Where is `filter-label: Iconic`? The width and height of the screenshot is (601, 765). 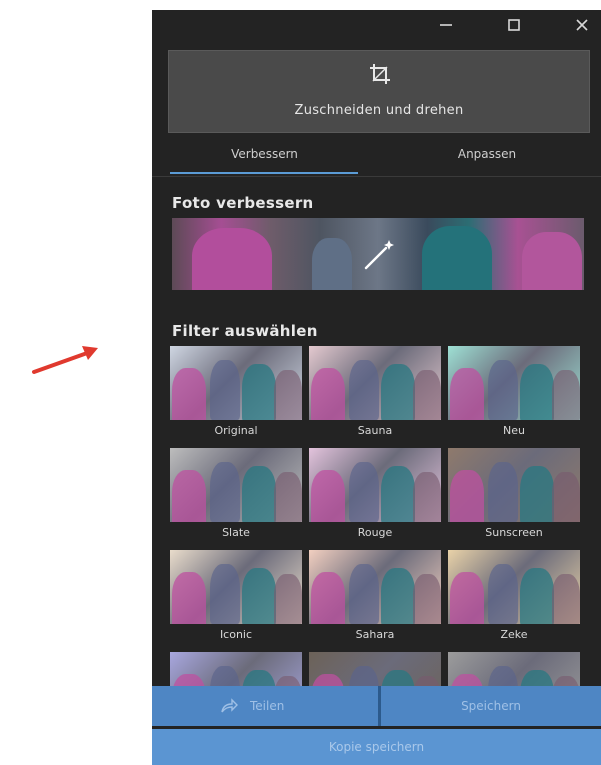 filter-label: Iconic is located at coordinates (236, 634).